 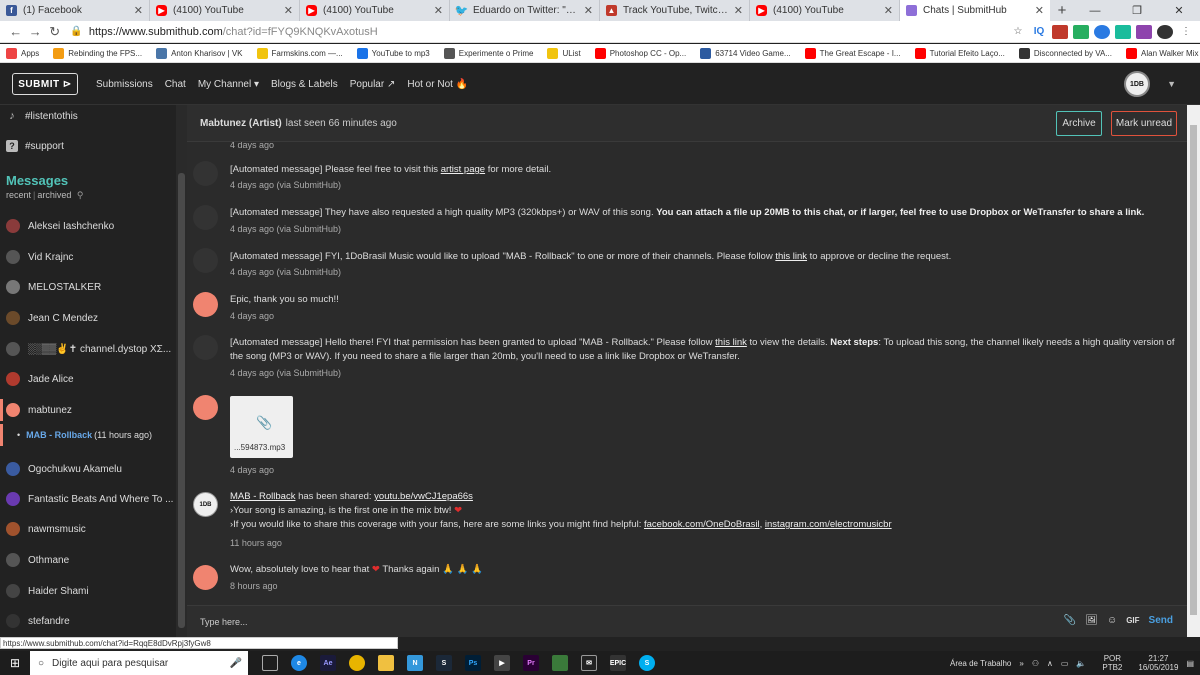 What do you see at coordinates (980, 663) in the screenshot?
I see `desktop-label: Área de Trabalho` at bounding box center [980, 663].